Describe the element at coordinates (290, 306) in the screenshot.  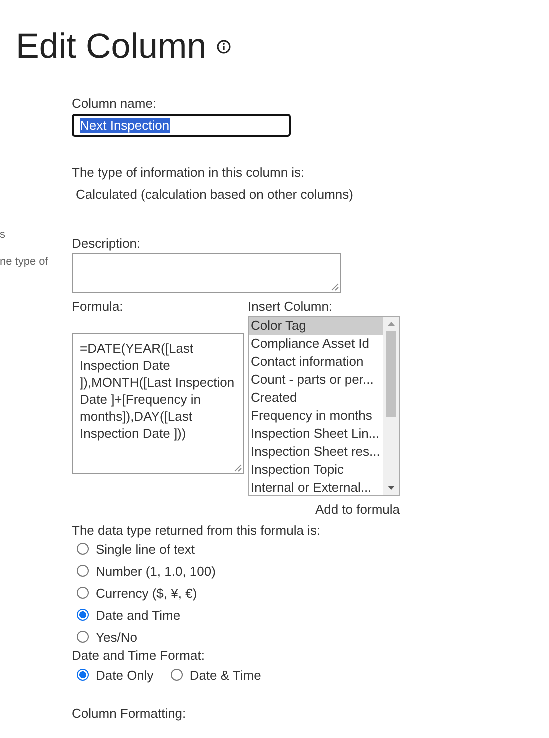
I see `field-label: Insert Column:` at that location.